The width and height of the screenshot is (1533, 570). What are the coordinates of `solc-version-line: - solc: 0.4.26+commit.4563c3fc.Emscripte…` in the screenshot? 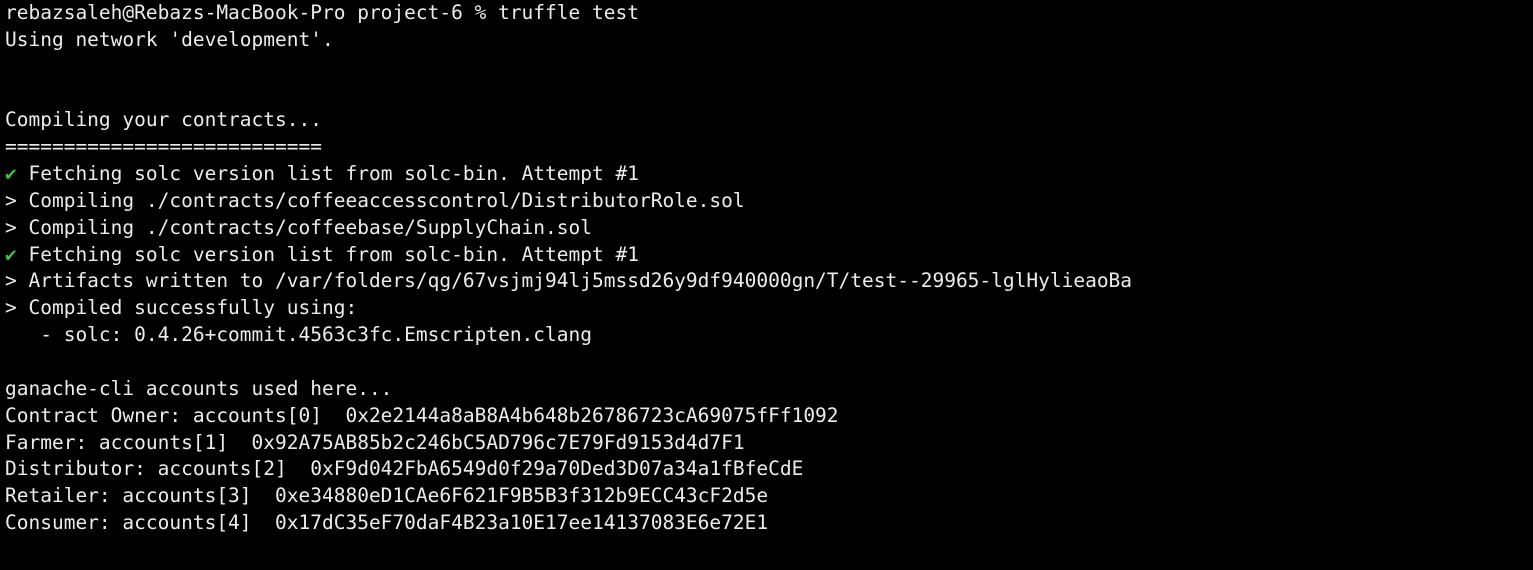 It's located at (298, 335).